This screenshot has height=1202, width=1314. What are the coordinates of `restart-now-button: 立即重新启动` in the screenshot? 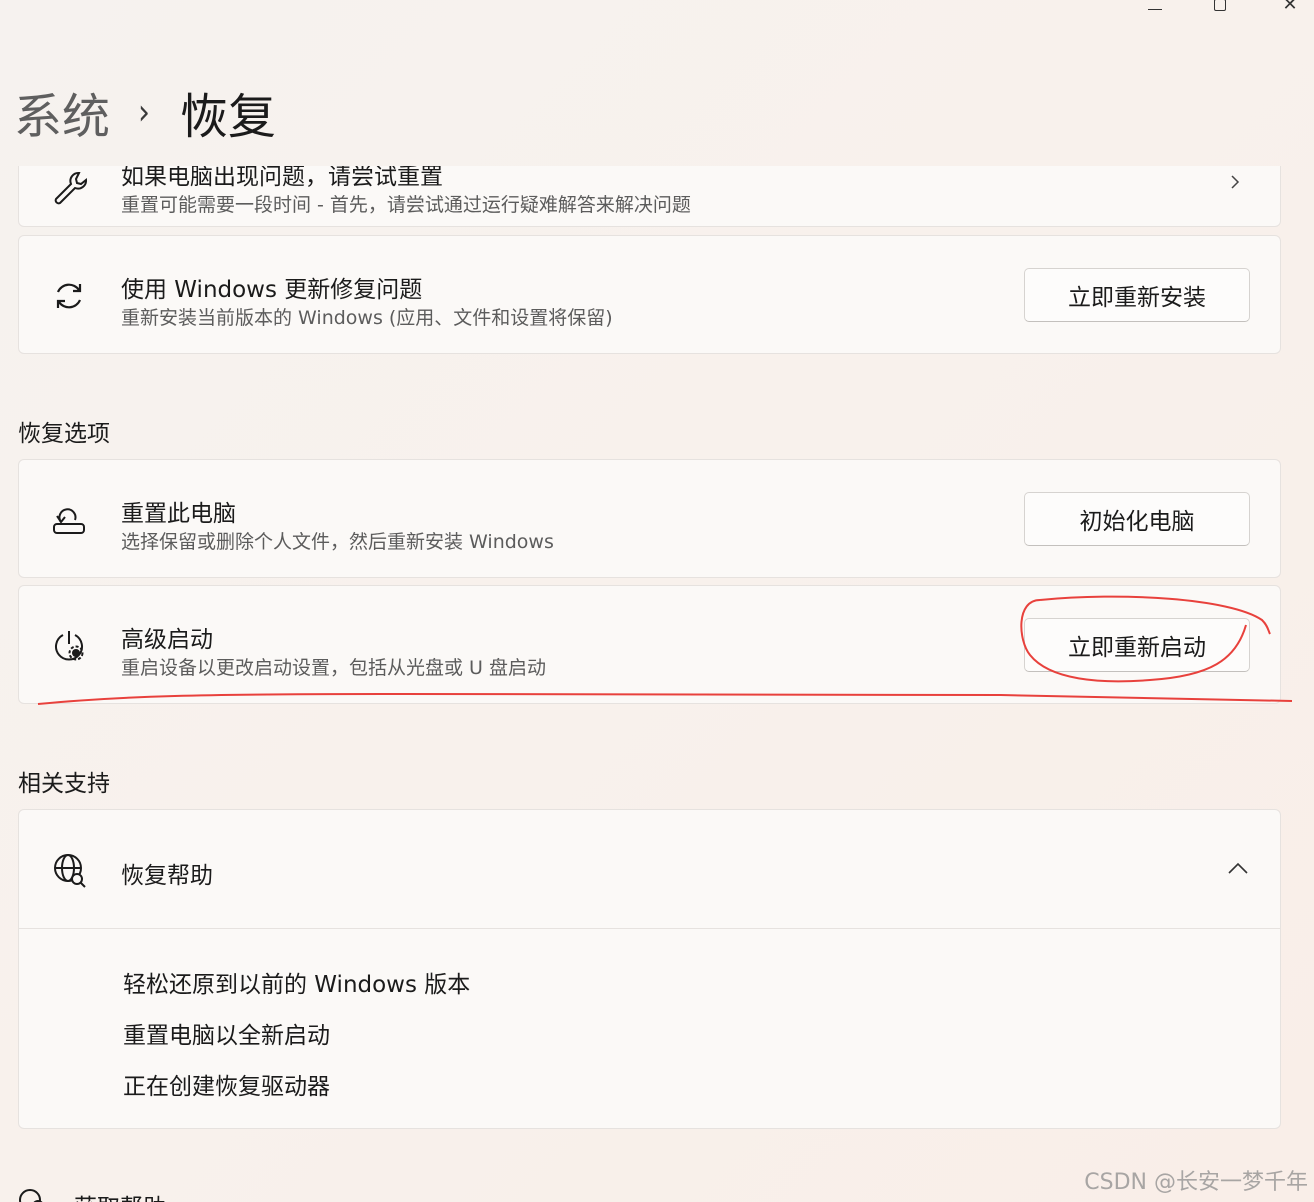 It's located at (1137, 645).